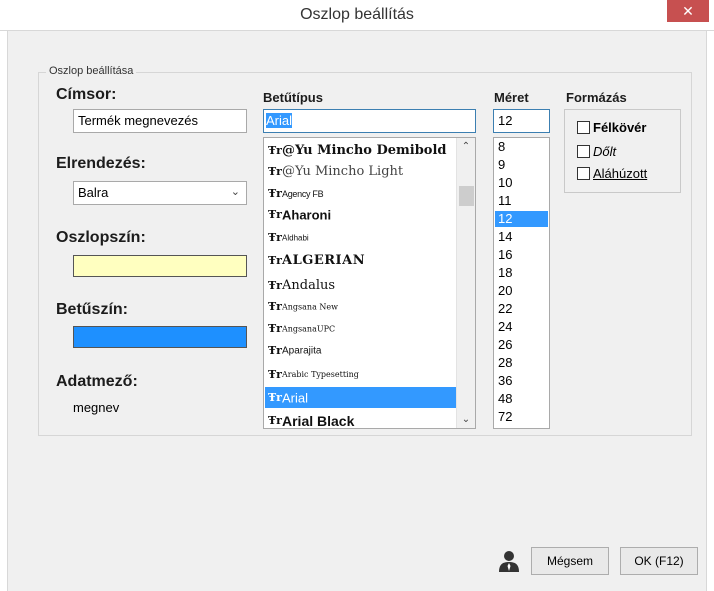  What do you see at coordinates (96, 407) in the screenshot?
I see `data-field-value: megnev` at bounding box center [96, 407].